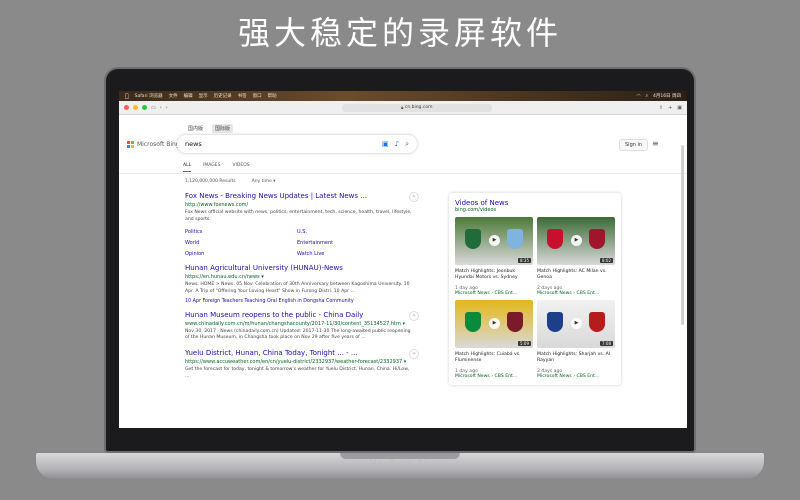 This screenshot has width=800, height=500. What do you see at coordinates (576, 358) in the screenshot?
I see `video-caption: Match Highlights: Sharjah vs. Al Rayyan` at bounding box center [576, 358].